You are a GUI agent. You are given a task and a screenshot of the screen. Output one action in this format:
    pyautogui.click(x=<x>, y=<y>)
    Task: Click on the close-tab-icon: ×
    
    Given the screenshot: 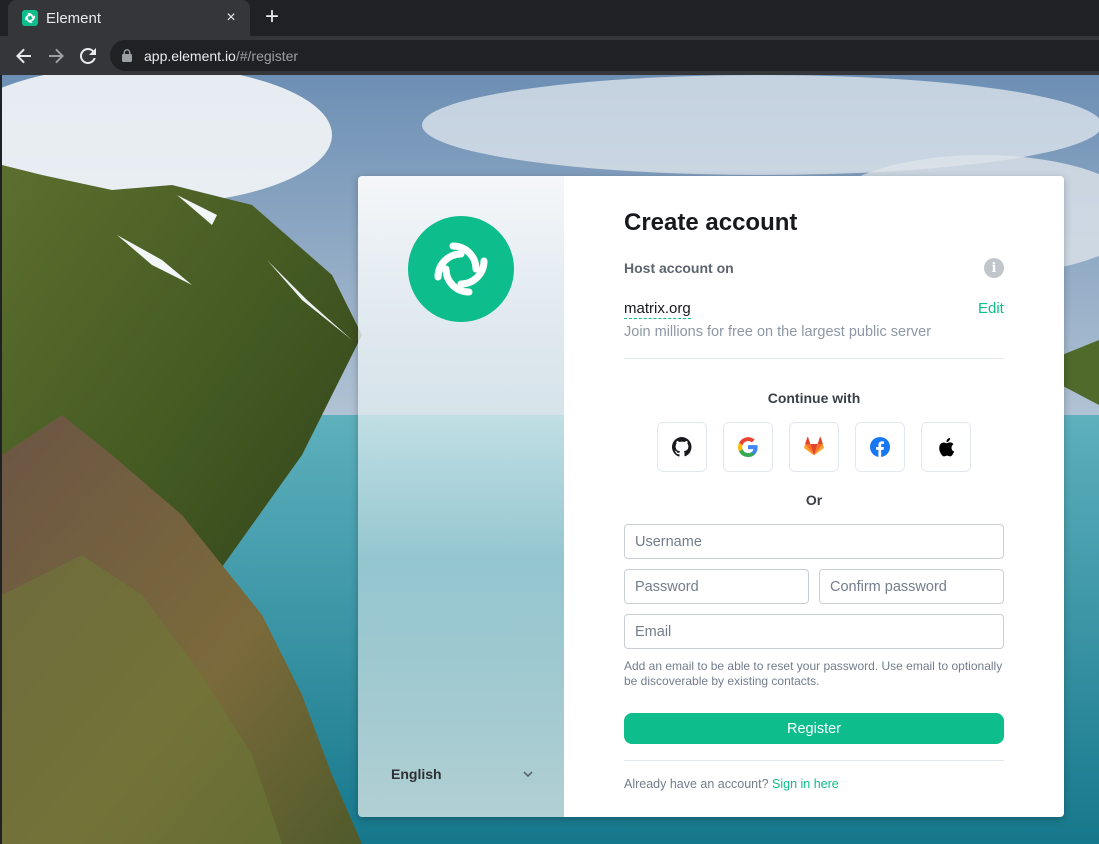 What is the action you would take?
    pyautogui.click(x=231, y=18)
    